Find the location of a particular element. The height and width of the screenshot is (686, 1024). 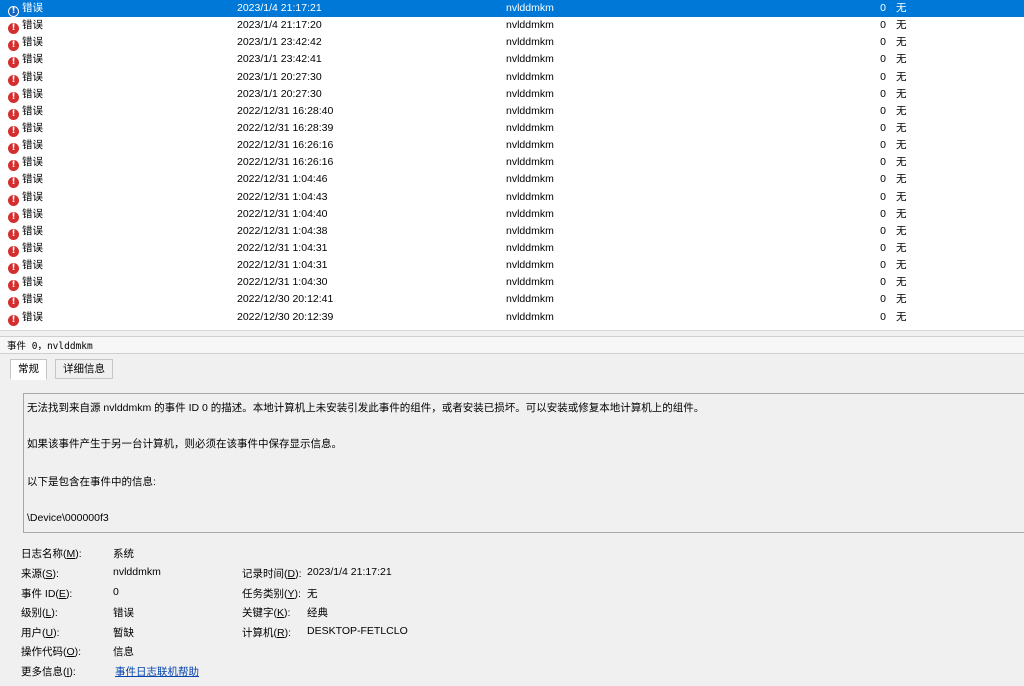

event-log-help-link: 事件日志联机帮助 is located at coordinates (157, 671).